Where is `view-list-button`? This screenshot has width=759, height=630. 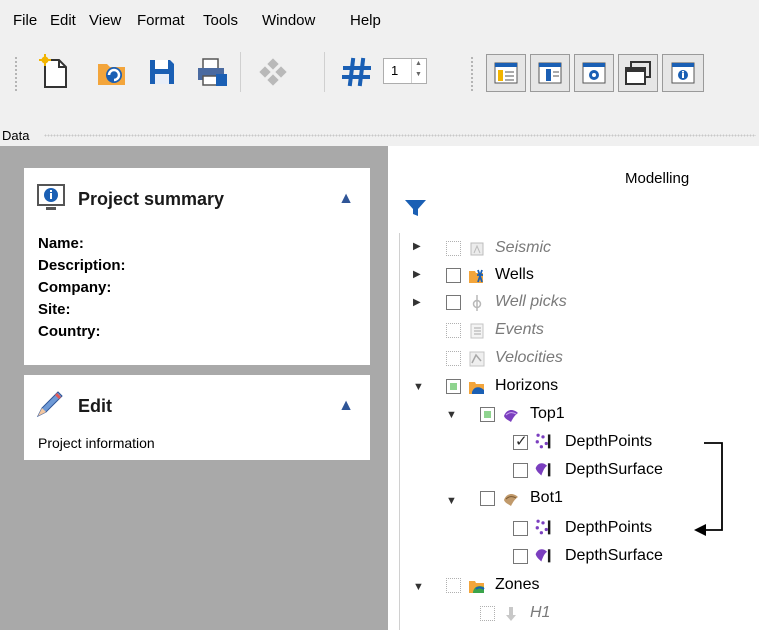
view-list-button is located at coordinates (506, 73).